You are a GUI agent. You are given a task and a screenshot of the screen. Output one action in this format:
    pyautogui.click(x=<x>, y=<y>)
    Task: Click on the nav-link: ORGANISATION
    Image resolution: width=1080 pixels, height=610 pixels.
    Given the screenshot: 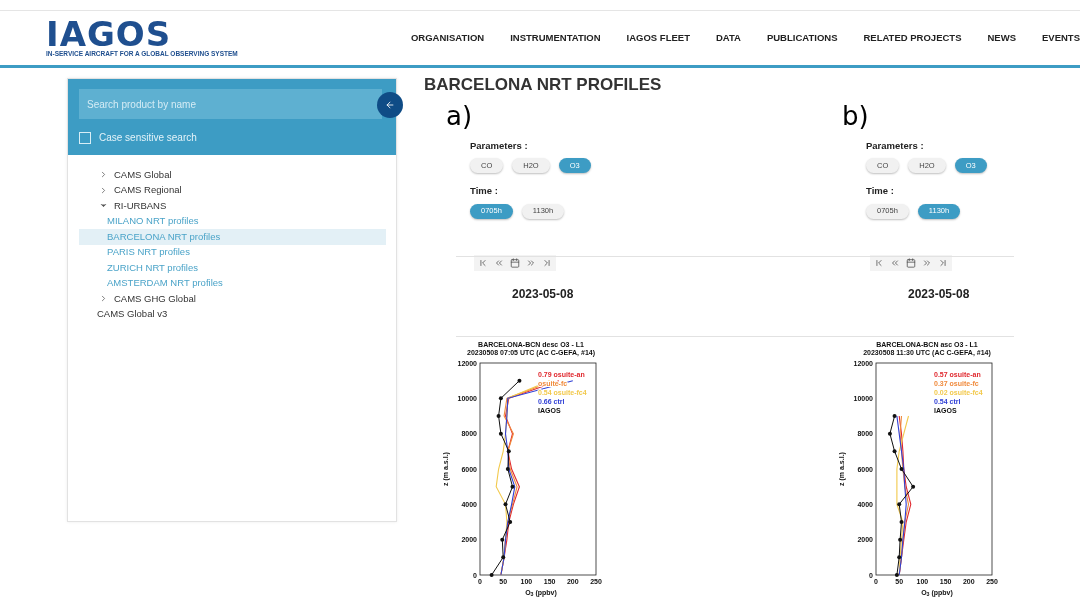 What is the action you would take?
    pyautogui.click(x=448, y=38)
    